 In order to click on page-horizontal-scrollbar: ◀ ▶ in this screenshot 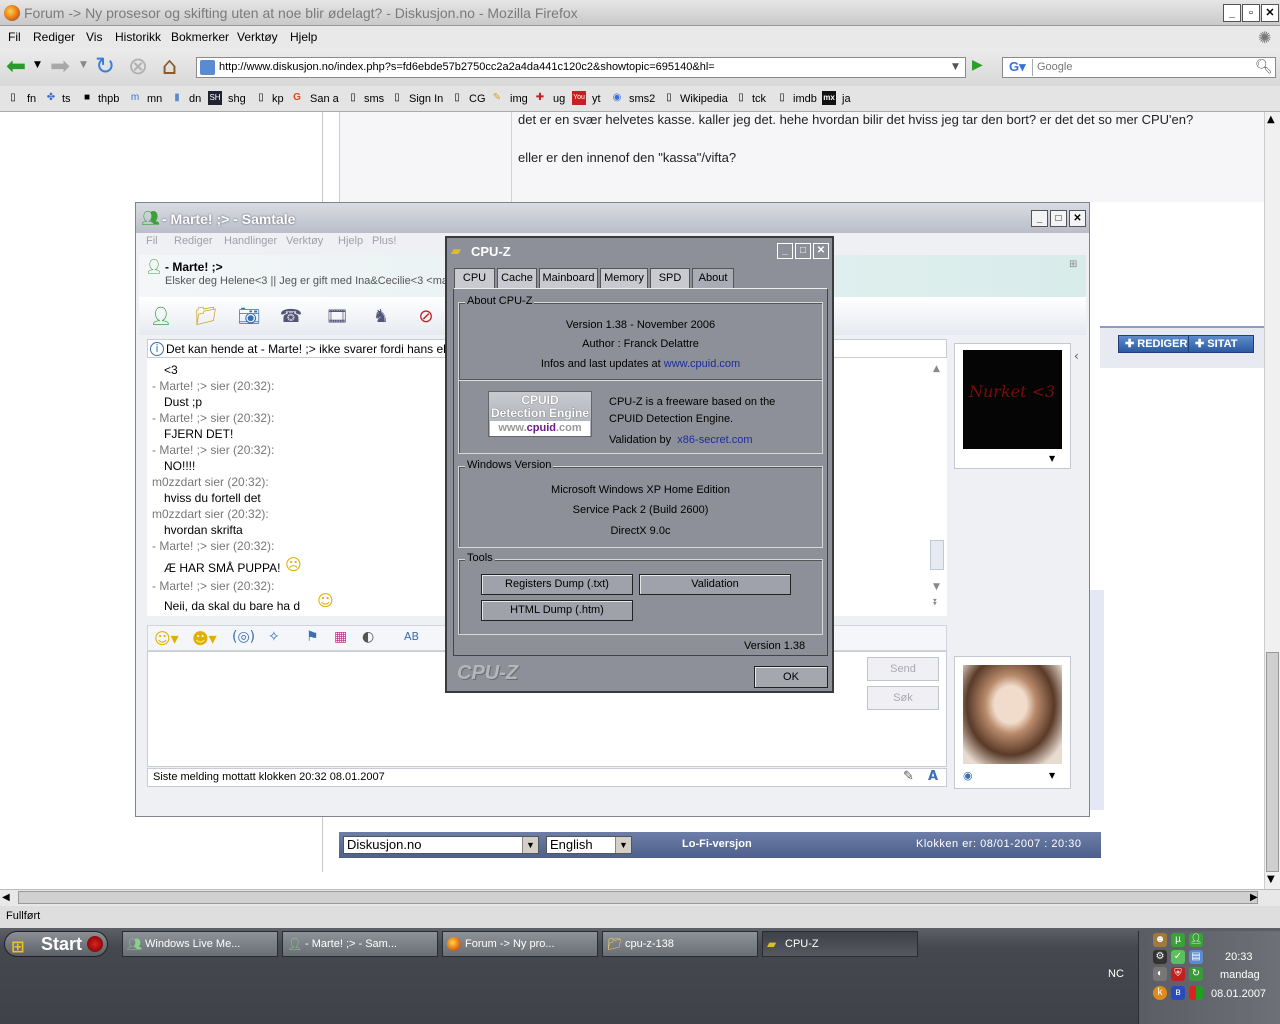, I will do `click(640, 897)`.